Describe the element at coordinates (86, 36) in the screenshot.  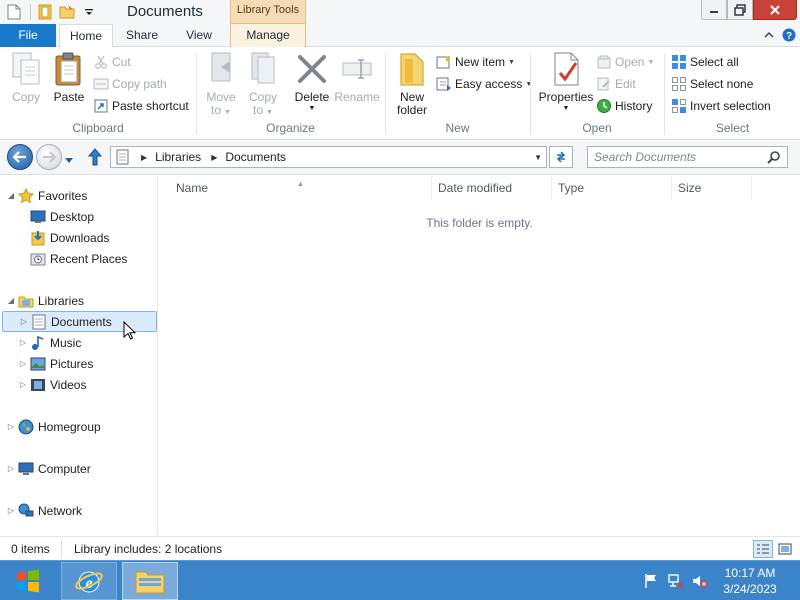
I see `tab-home: Home` at that location.